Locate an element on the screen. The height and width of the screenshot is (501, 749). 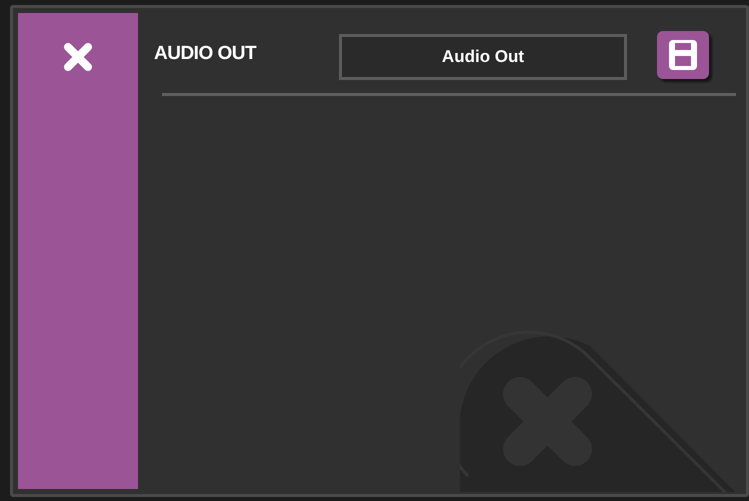
close-icon is located at coordinates (78, 57).